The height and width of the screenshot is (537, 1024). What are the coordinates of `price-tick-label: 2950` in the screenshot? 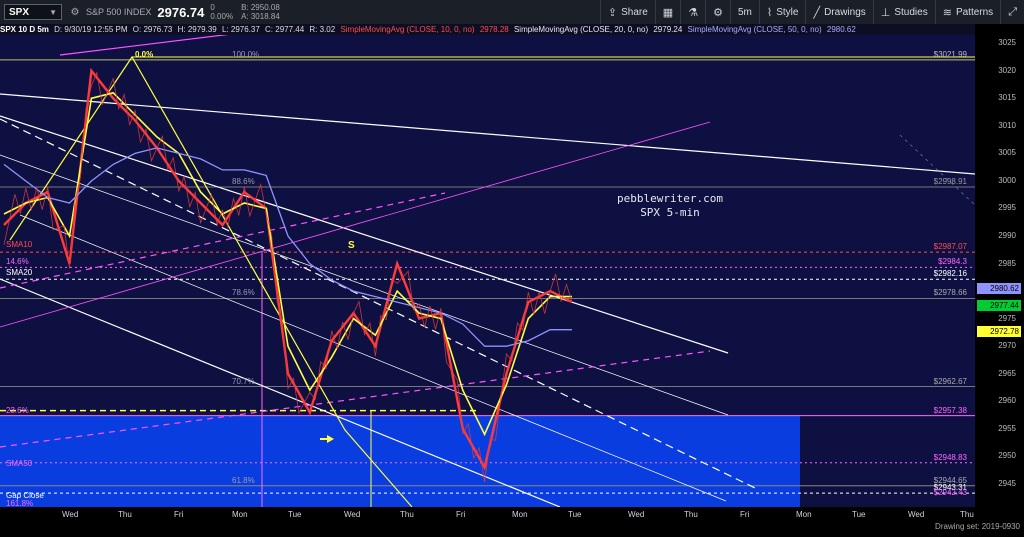 It's located at (1007, 456).